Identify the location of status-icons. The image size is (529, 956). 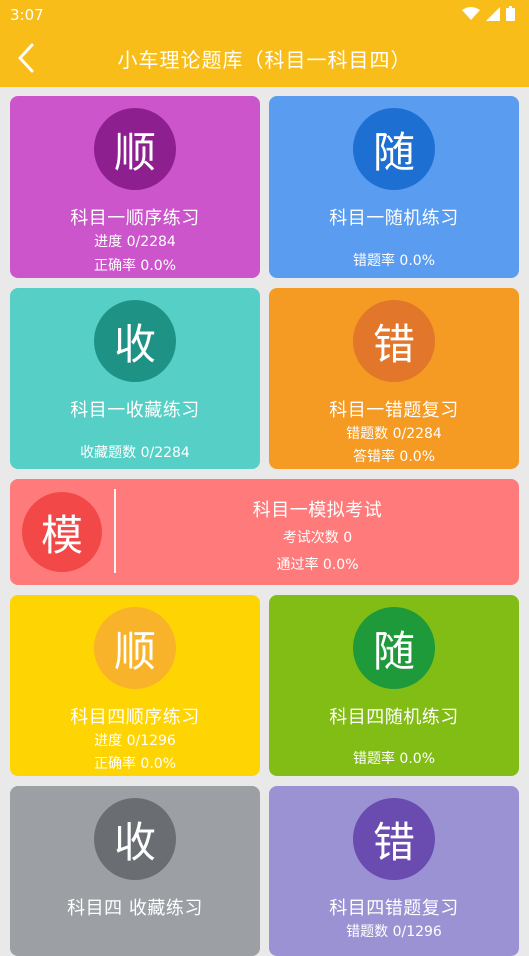
(488, 13).